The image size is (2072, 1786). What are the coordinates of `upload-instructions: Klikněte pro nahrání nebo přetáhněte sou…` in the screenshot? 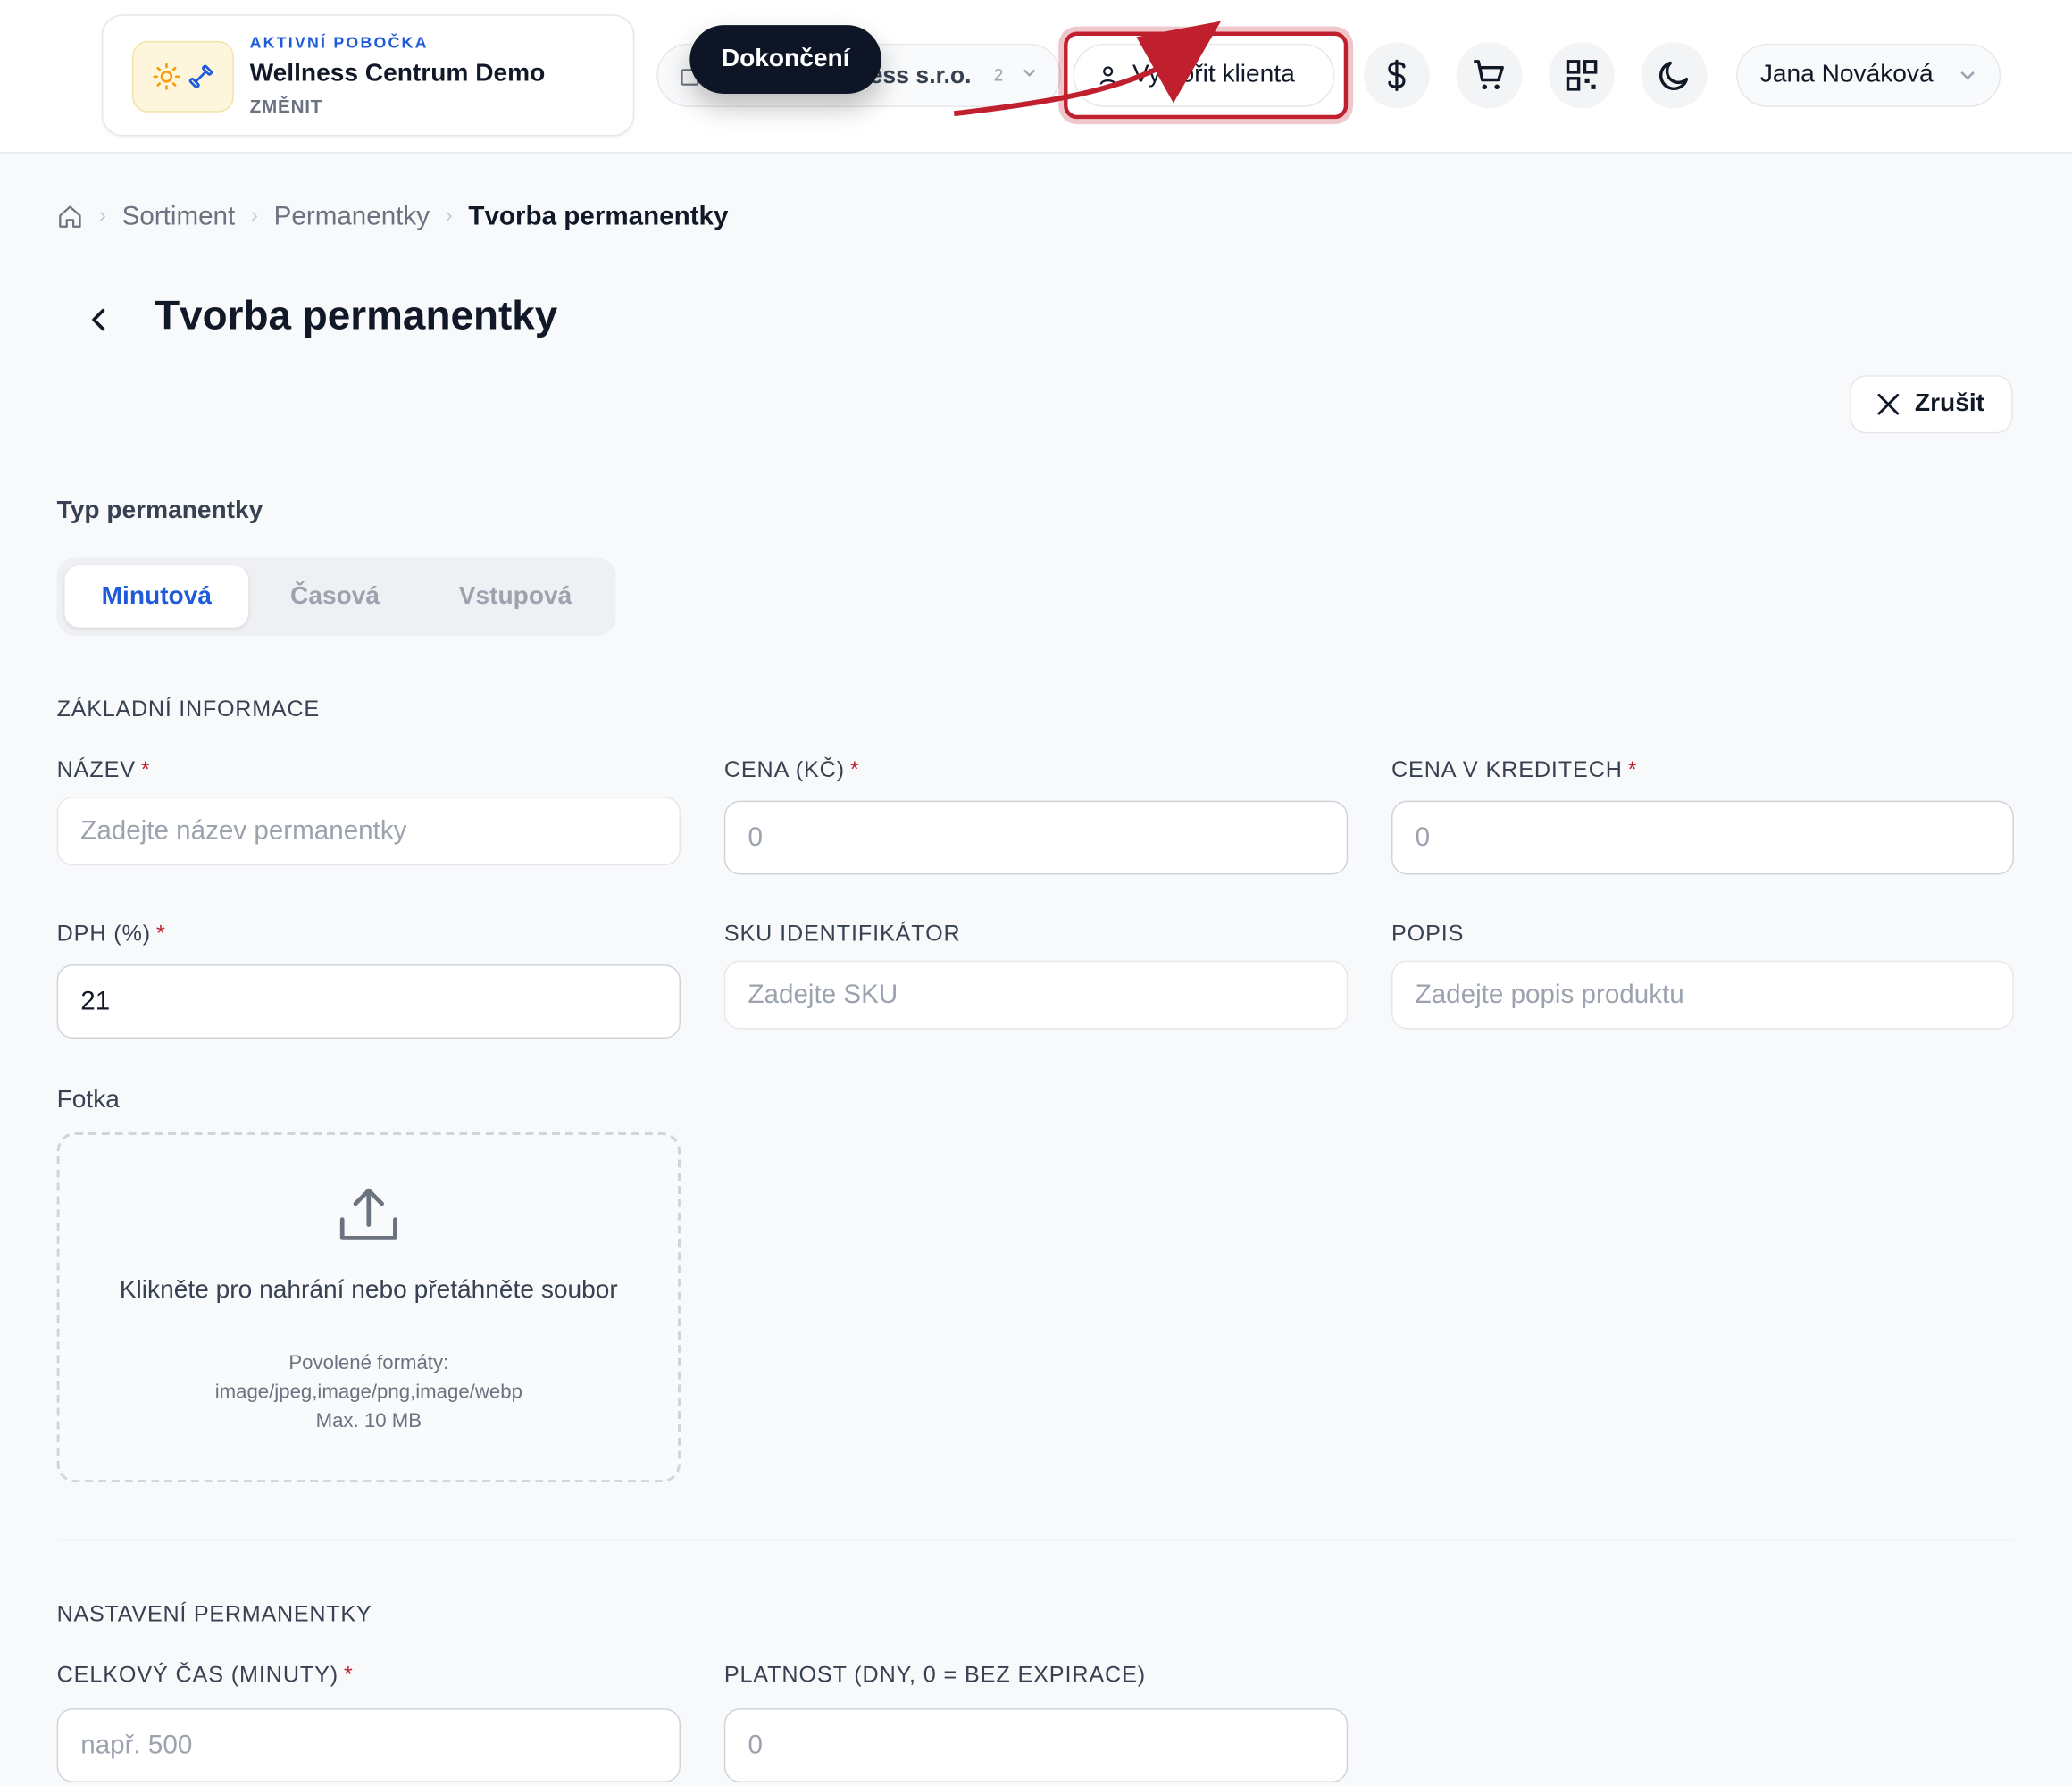 It's located at (368, 1290).